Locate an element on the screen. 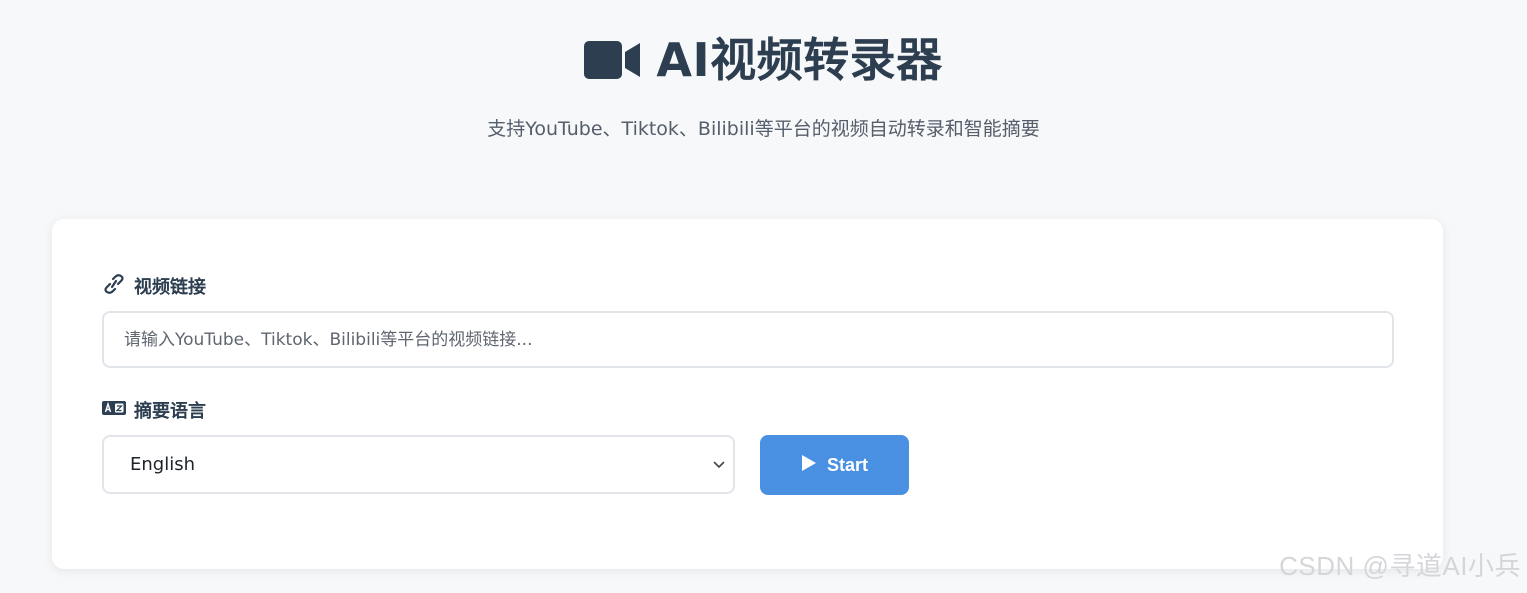 The height and width of the screenshot is (593, 1527). start-button-label: Start is located at coordinates (847, 464).